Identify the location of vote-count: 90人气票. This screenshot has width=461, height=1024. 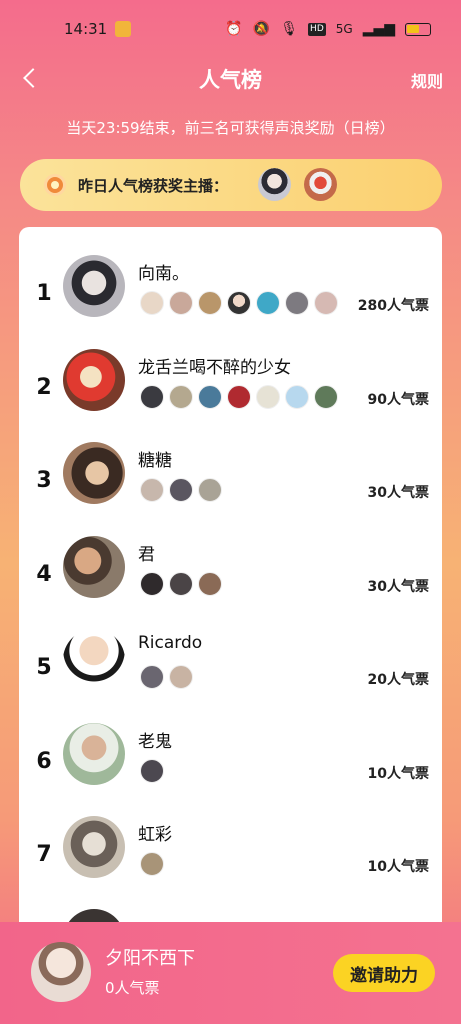
(398, 400).